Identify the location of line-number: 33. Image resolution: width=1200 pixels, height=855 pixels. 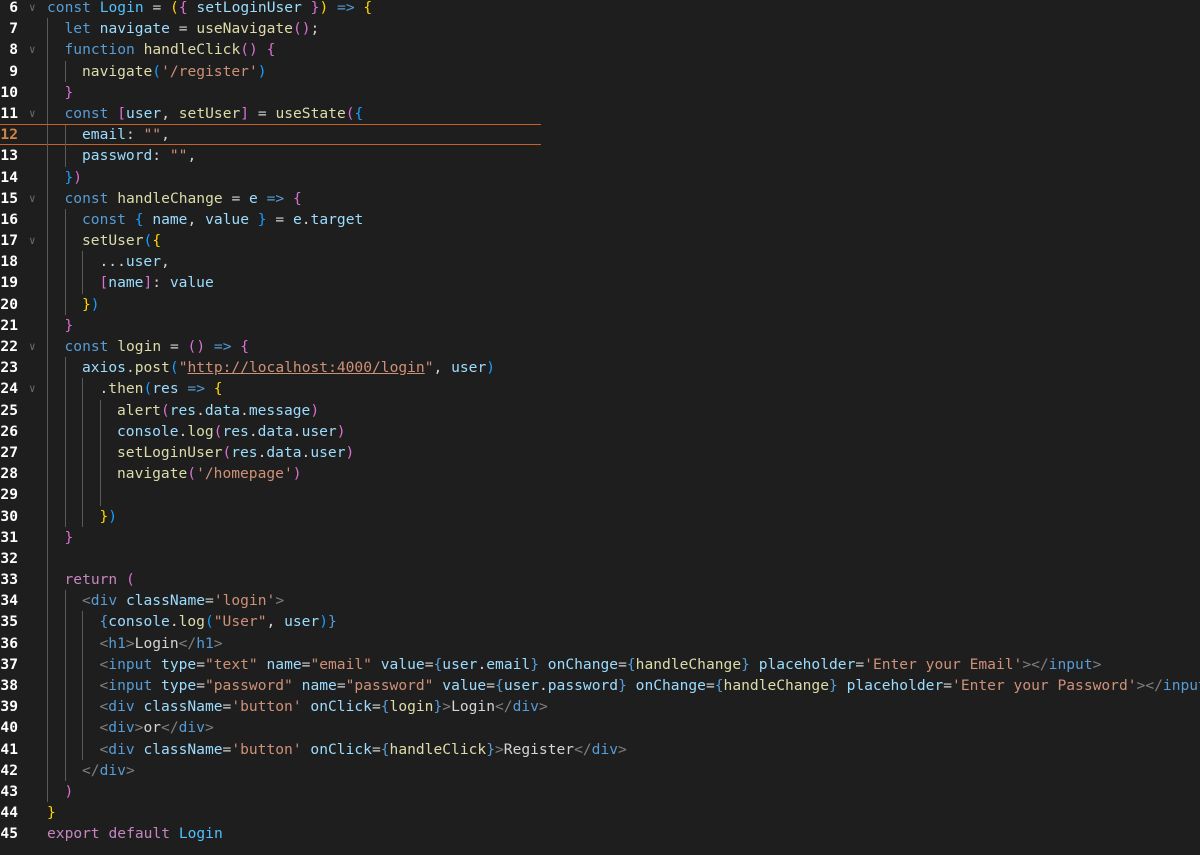
(9, 580).